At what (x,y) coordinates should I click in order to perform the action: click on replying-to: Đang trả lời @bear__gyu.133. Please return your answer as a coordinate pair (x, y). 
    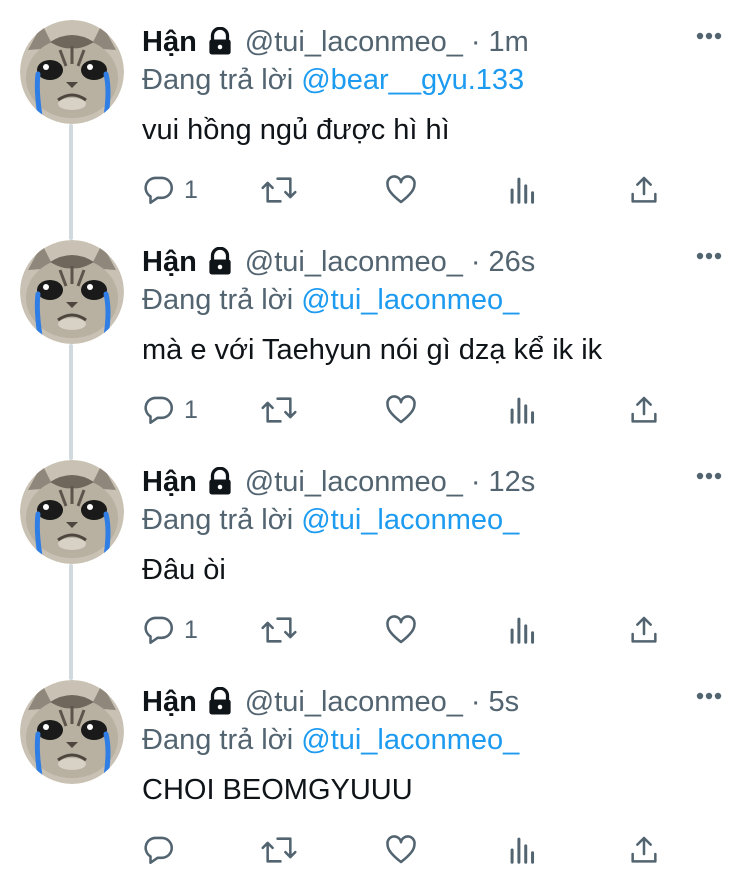
    Looking at the image, I should click on (333, 80).